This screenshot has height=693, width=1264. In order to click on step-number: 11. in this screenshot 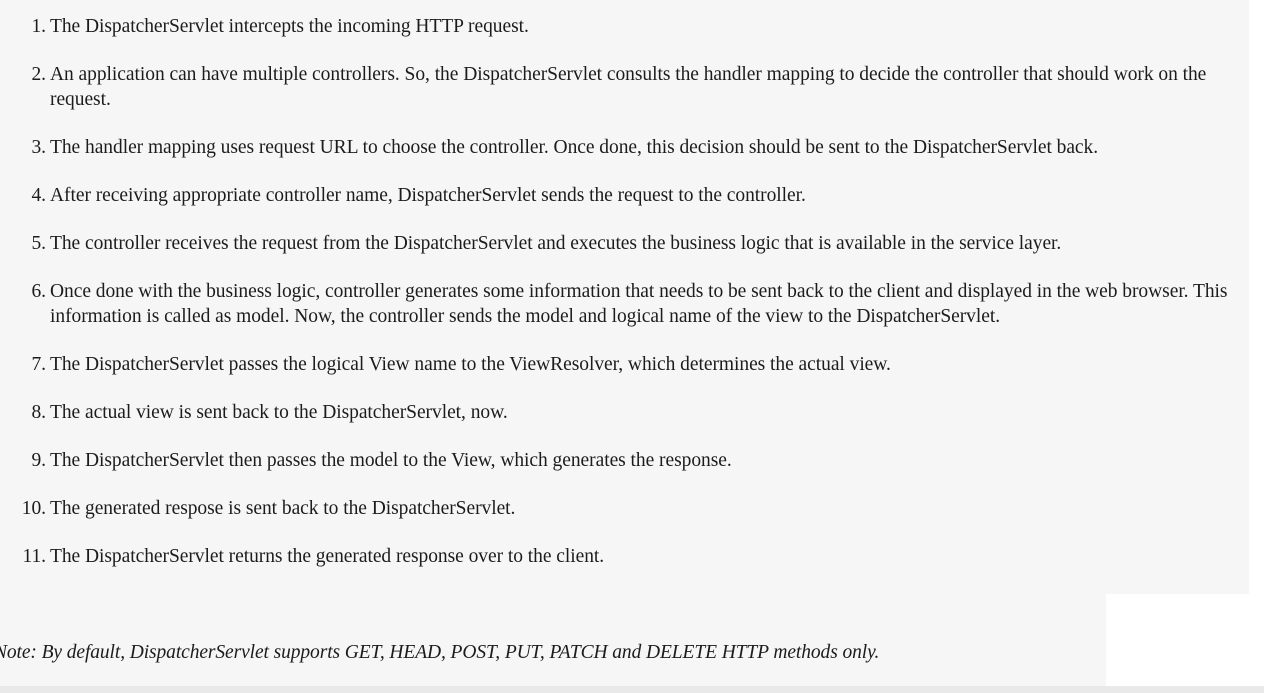, I will do `click(34, 556)`.